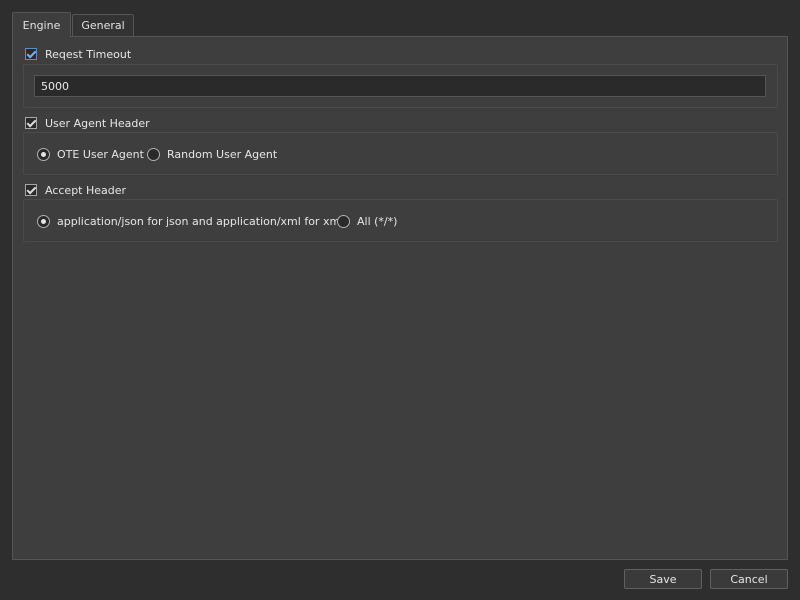 Image resolution: width=800 pixels, height=600 pixels. I want to click on request-timeout-checkbox, so click(31, 54).